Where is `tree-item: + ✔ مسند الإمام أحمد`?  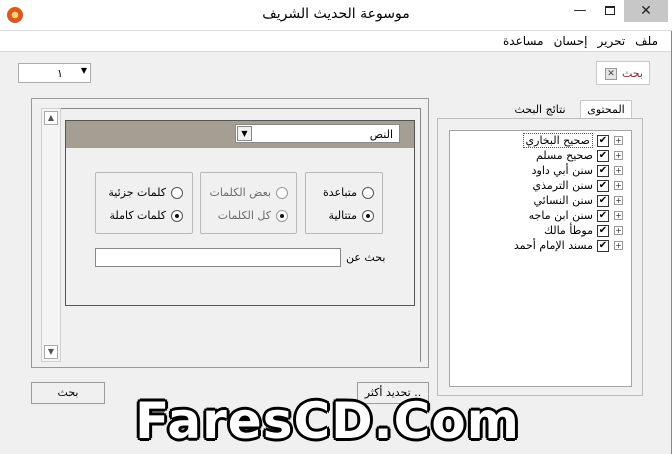 tree-item: + ✔ مسند الإمام أحمد is located at coordinates (568, 245).